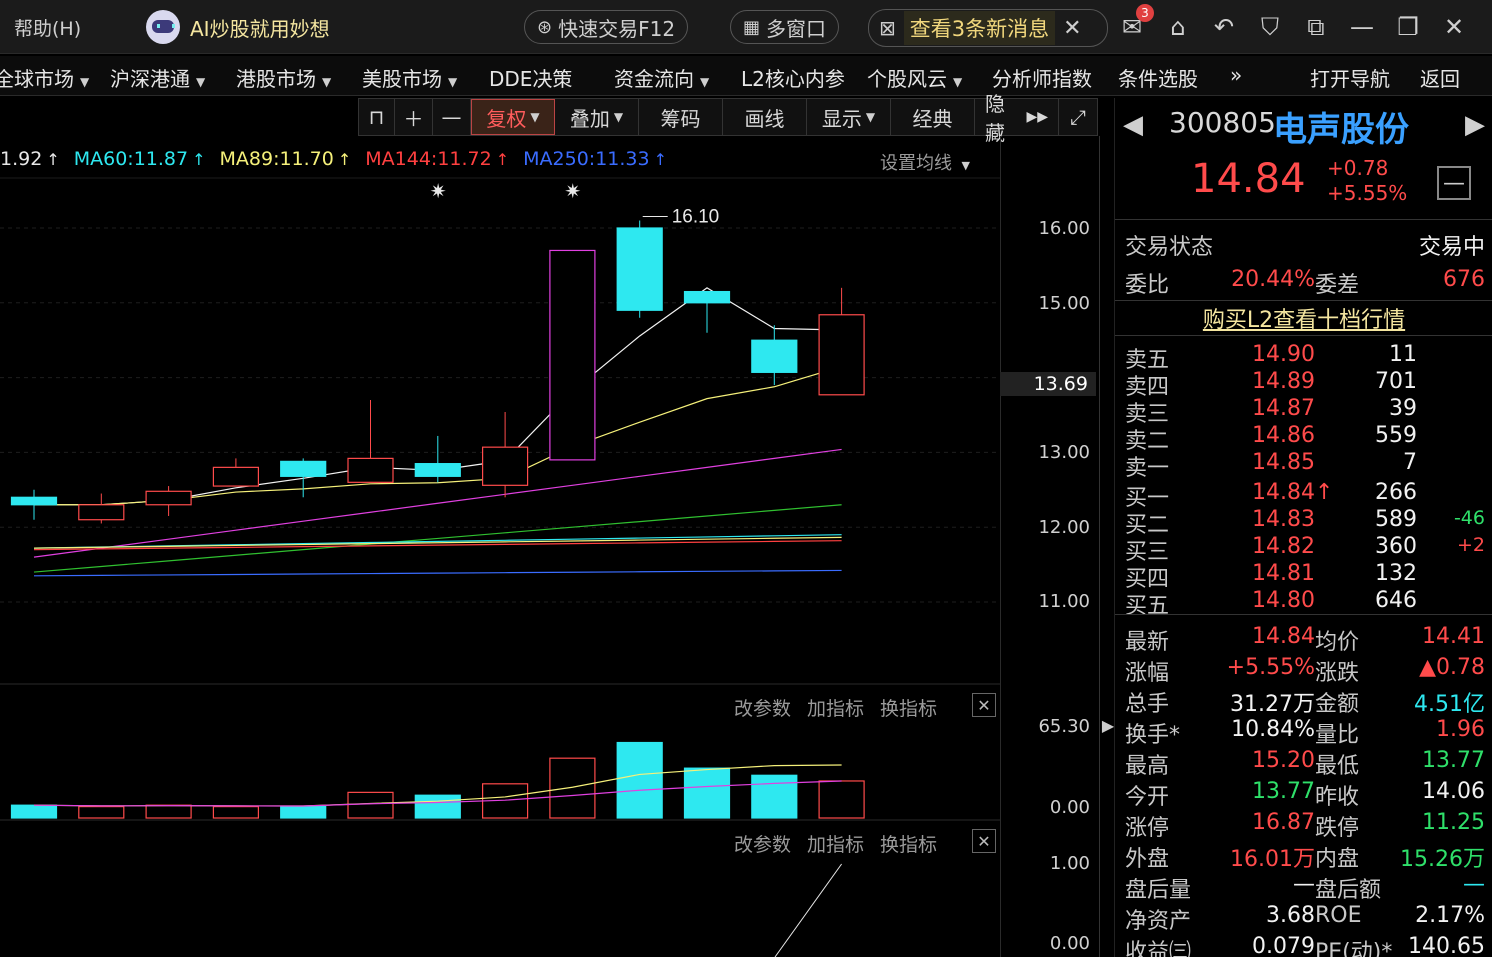 This screenshot has height=957, width=1492. I want to click on volume-bar, so click(572, 788).